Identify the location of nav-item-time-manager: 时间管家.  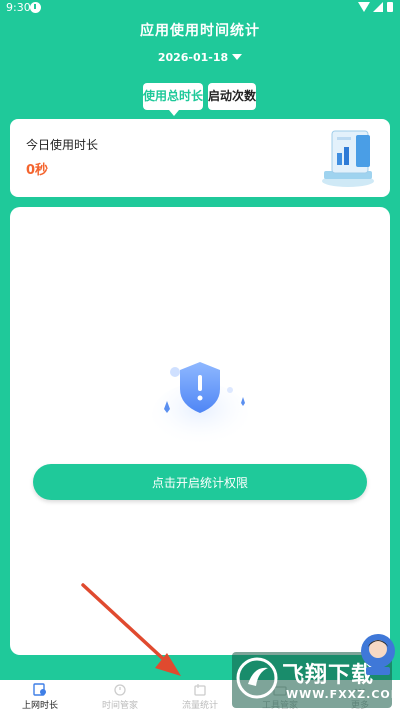
(120, 695).